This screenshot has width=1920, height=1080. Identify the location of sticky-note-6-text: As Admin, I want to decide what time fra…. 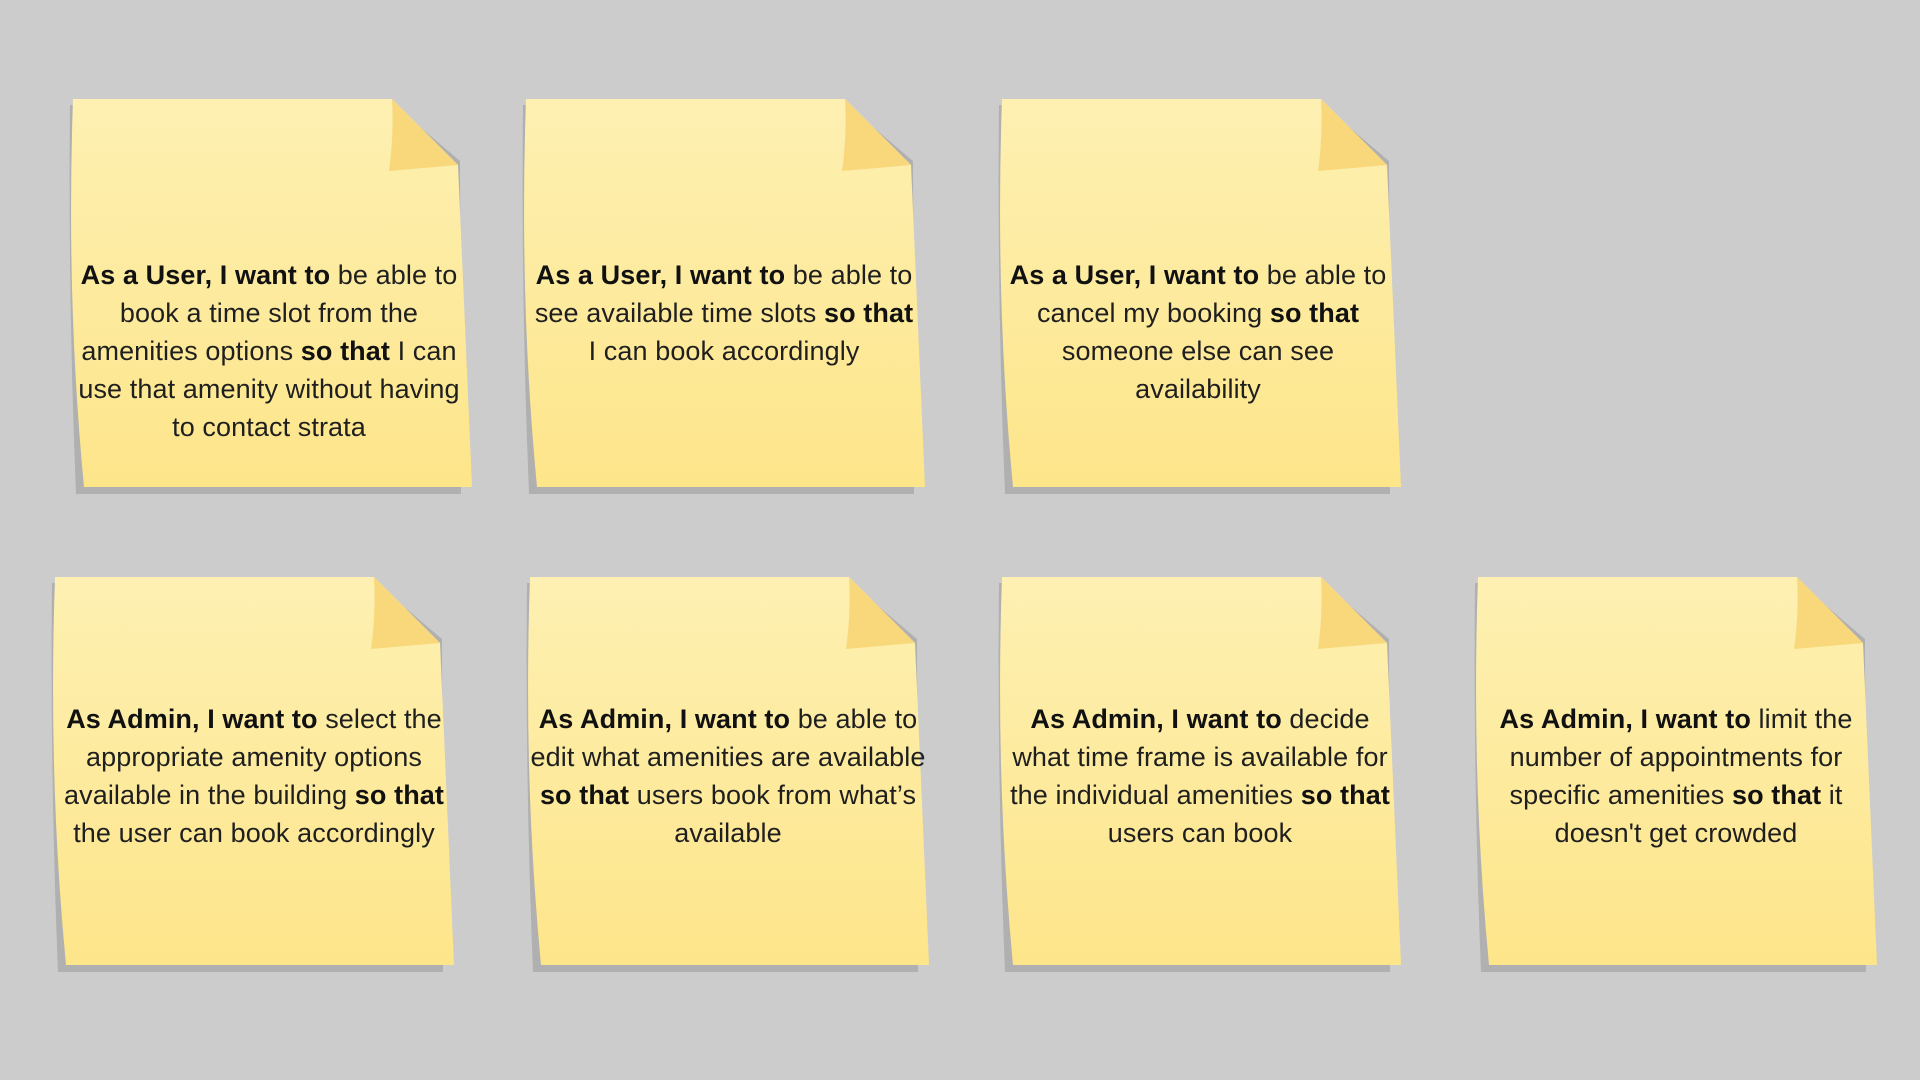
(1200, 776).